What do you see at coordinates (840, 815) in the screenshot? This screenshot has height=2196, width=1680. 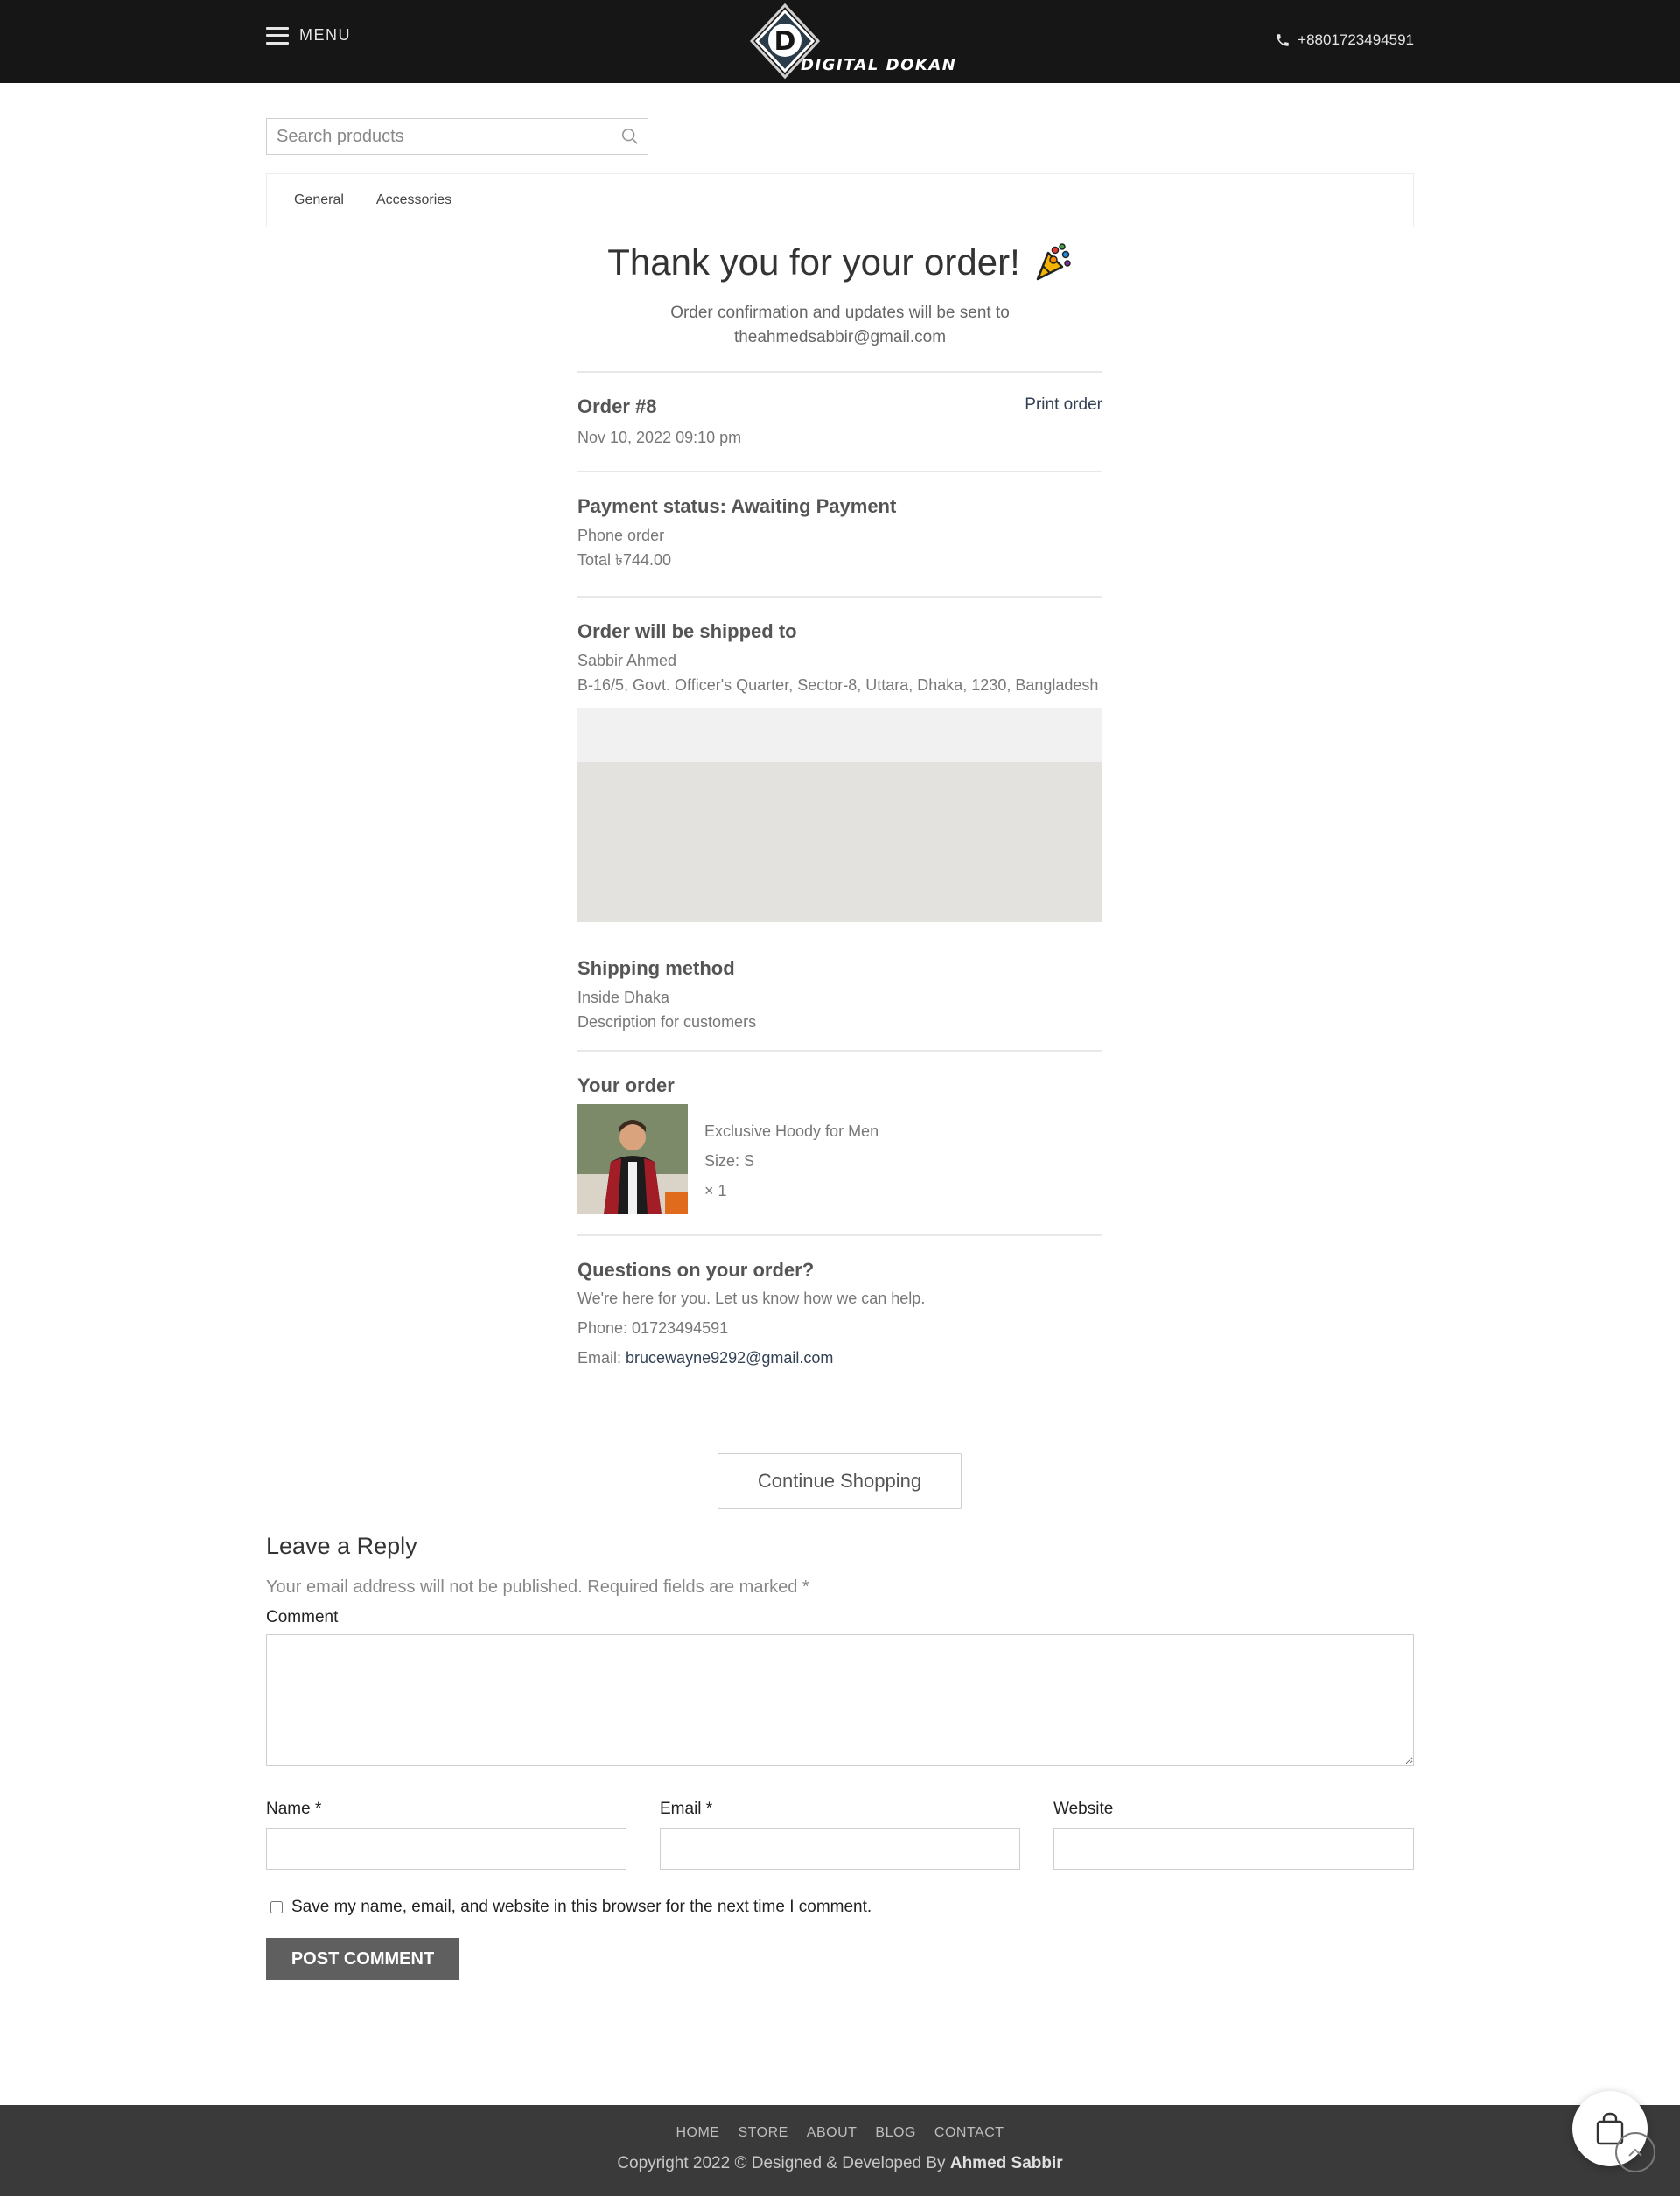 I see `shipping-map` at bounding box center [840, 815].